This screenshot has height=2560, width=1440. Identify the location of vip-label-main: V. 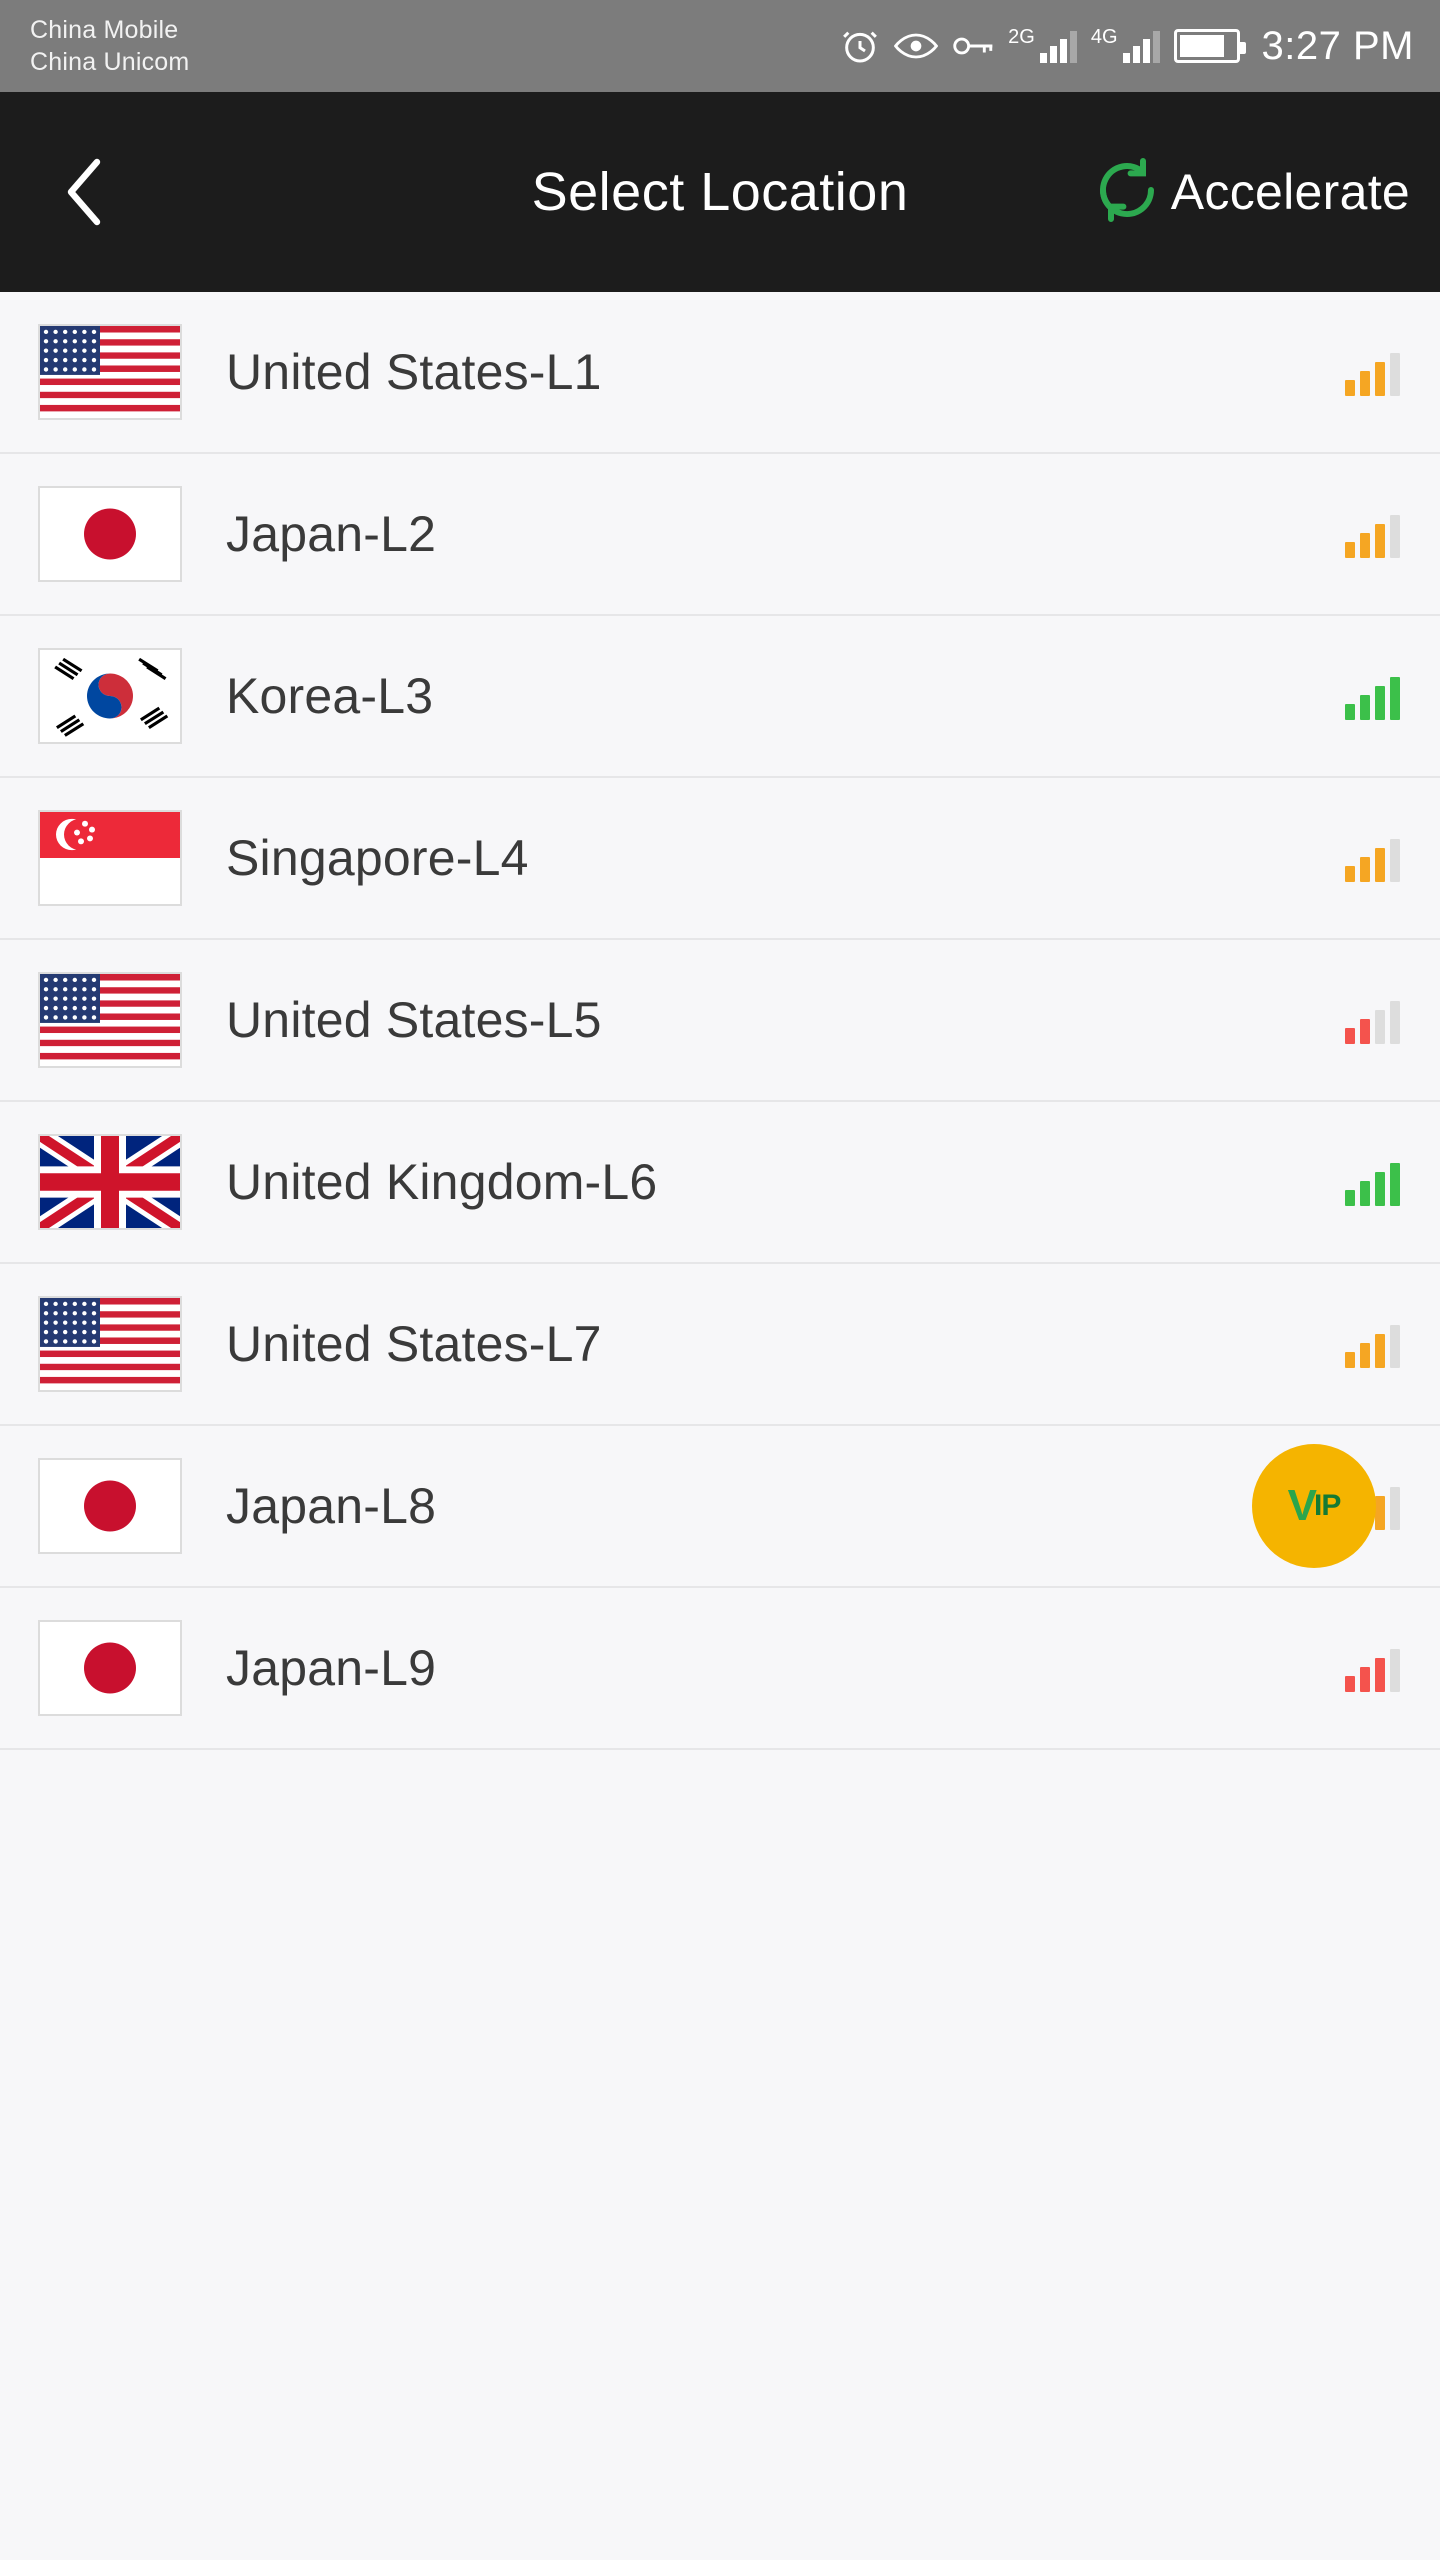
(1302, 1505).